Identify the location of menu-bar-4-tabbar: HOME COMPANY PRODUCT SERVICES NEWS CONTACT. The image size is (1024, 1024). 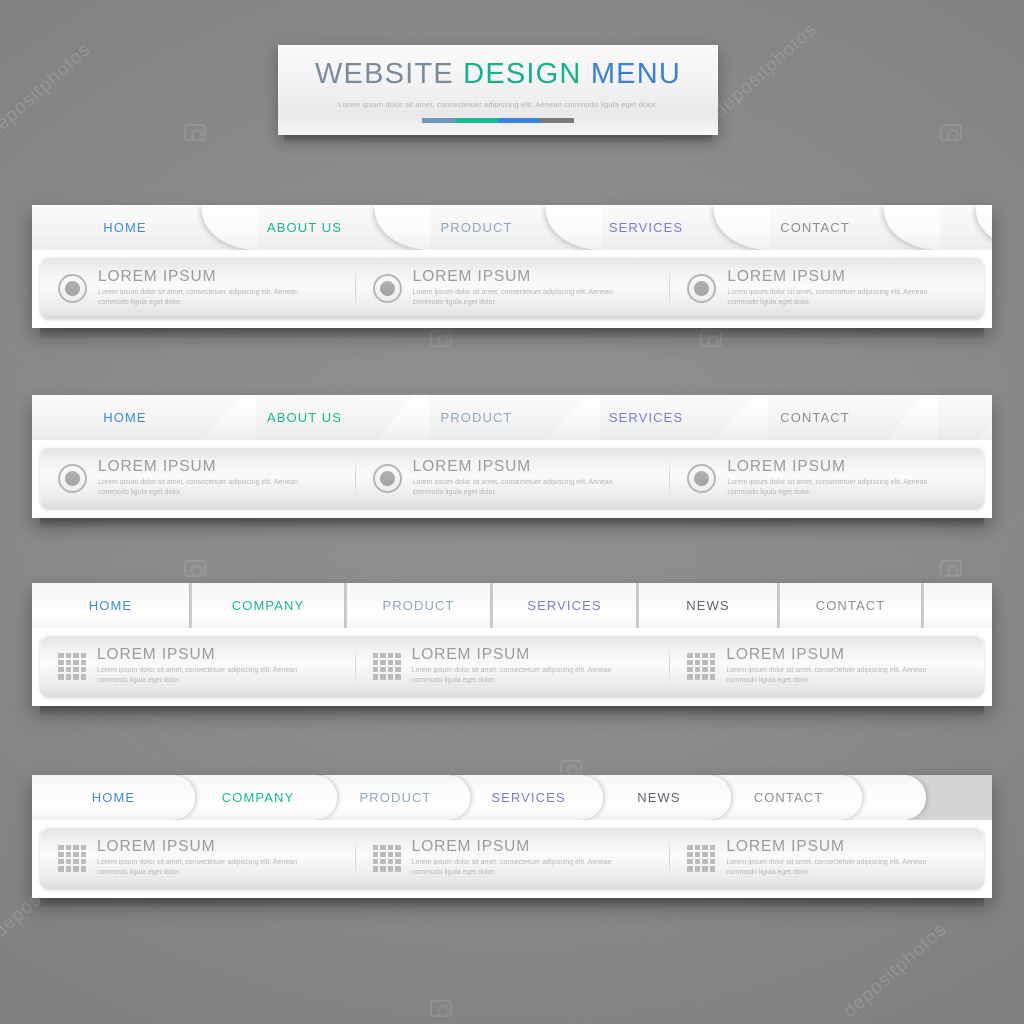
(512, 797).